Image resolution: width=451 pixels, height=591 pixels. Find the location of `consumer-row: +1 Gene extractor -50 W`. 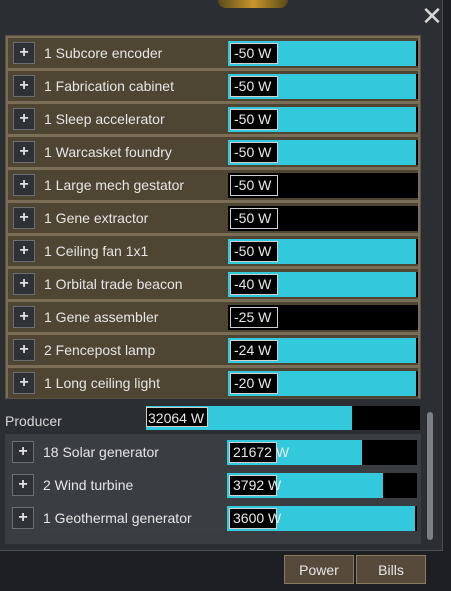

consumer-row: +1 Gene extractor -50 W is located at coordinates (213, 218).